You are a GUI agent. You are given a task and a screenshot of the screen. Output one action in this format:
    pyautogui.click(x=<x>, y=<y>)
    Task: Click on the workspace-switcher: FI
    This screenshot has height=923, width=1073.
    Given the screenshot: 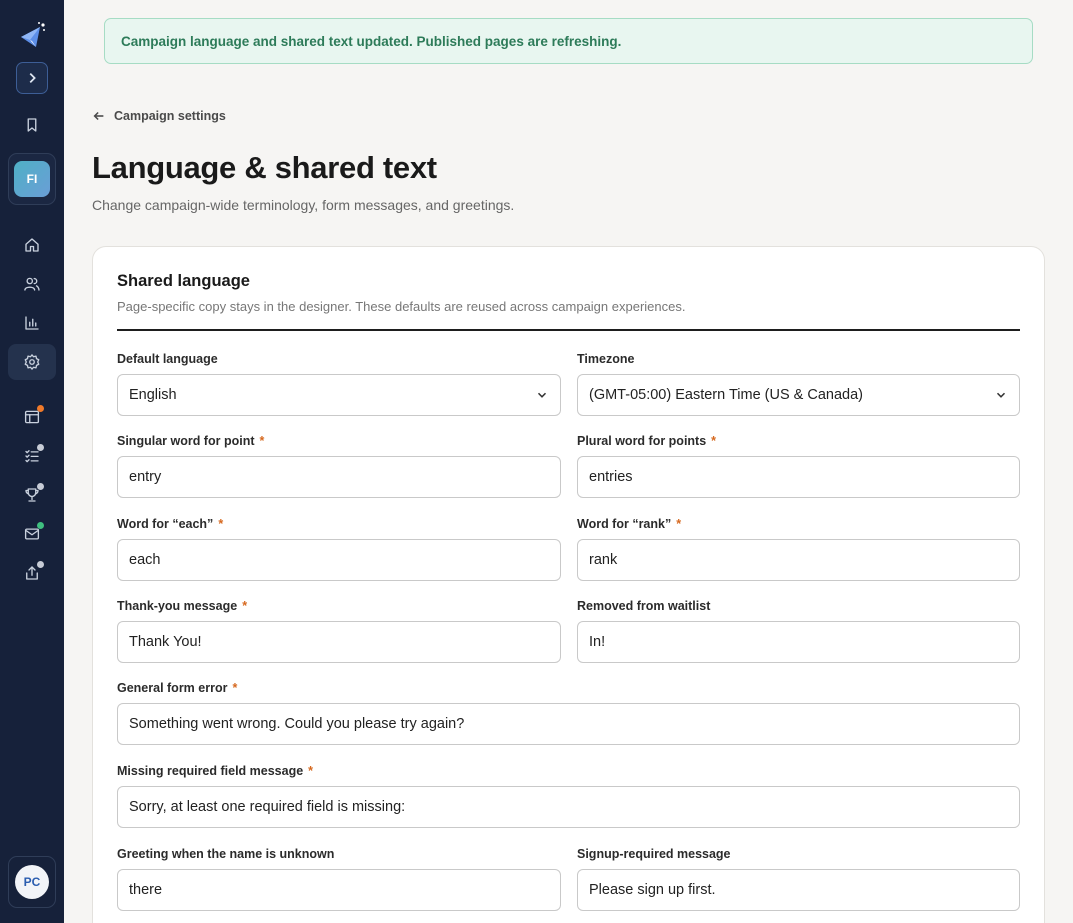 What is the action you would take?
    pyautogui.click(x=32, y=179)
    